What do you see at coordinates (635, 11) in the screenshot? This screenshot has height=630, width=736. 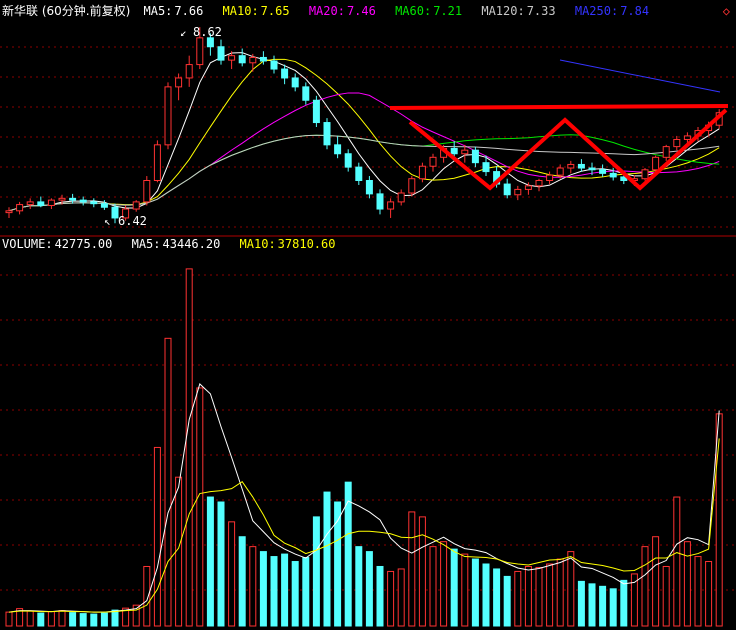 I see `ma250-value: 7.84` at bounding box center [635, 11].